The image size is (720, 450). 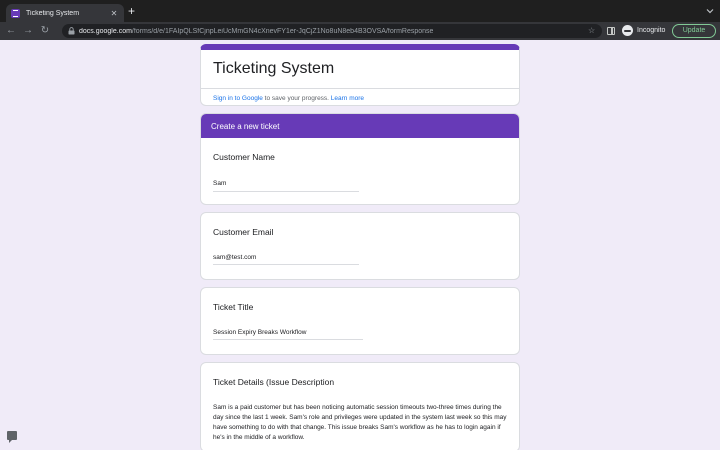 I want to click on url-host: docs.google.com, so click(x=105, y=31).